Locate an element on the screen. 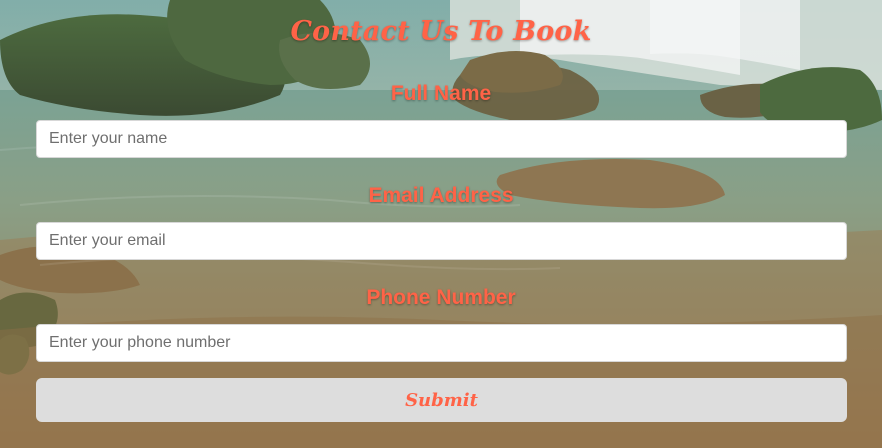  submit-button: Submit is located at coordinates (441, 400).